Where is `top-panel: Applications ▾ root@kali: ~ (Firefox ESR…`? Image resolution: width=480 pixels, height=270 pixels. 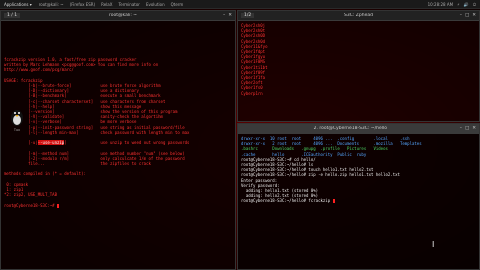 top-panel: Applications ▾ root@kali: ~ (Firefox ESR… is located at coordinates (240, 4).